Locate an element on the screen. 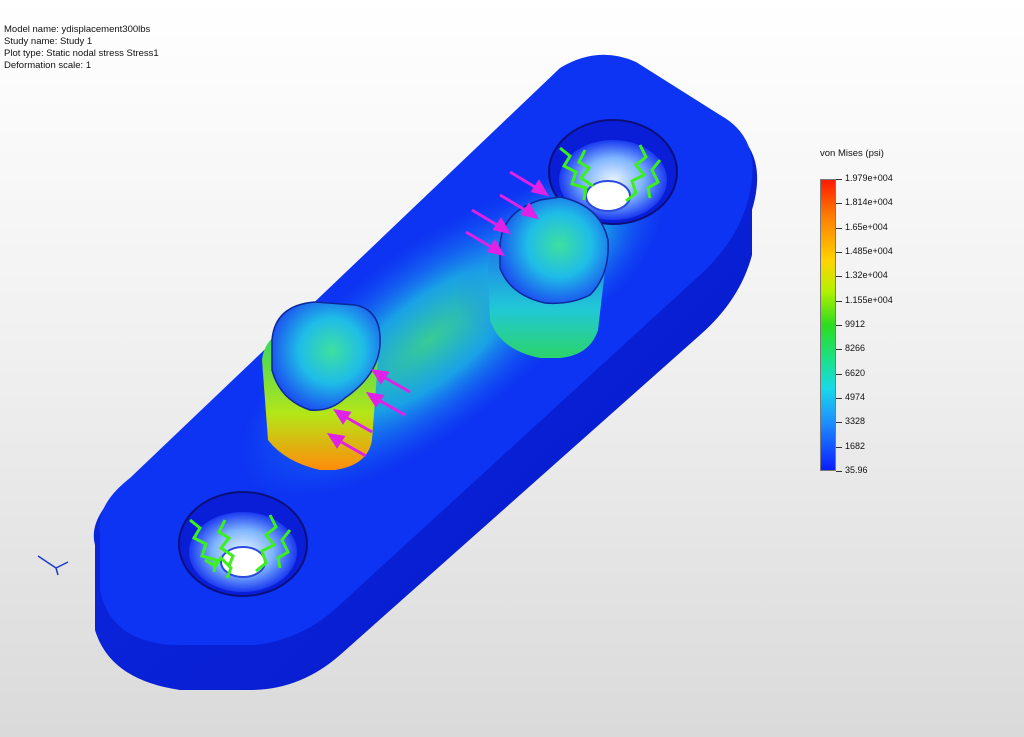  legend-value-label: 1.65e+004 is located at coordinates (866, 226).